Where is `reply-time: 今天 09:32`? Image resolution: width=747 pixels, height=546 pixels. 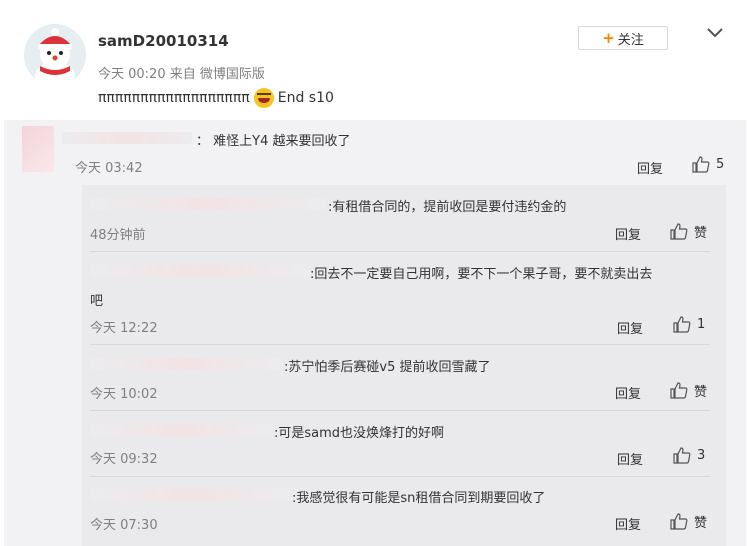
reply-time: 今天 09:32 is located at coordinates (124, 459).